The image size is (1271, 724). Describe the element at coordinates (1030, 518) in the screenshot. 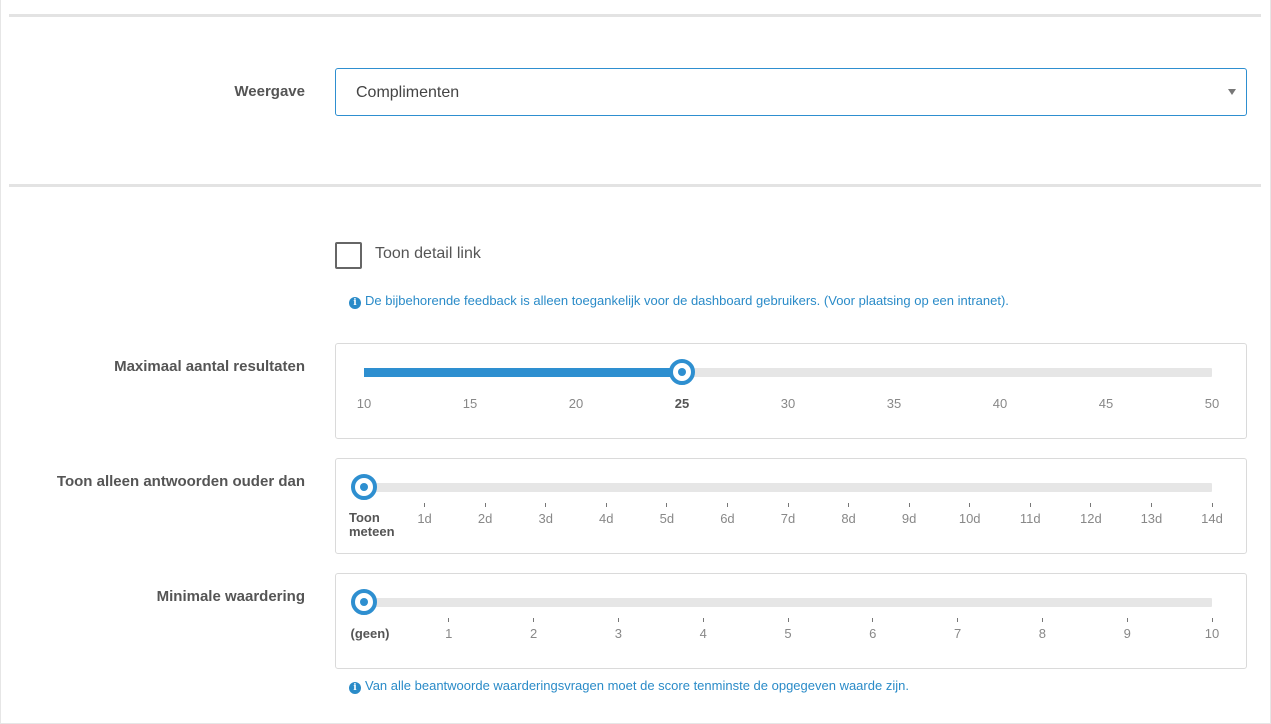

I see `tick-label: 11d` at that location.